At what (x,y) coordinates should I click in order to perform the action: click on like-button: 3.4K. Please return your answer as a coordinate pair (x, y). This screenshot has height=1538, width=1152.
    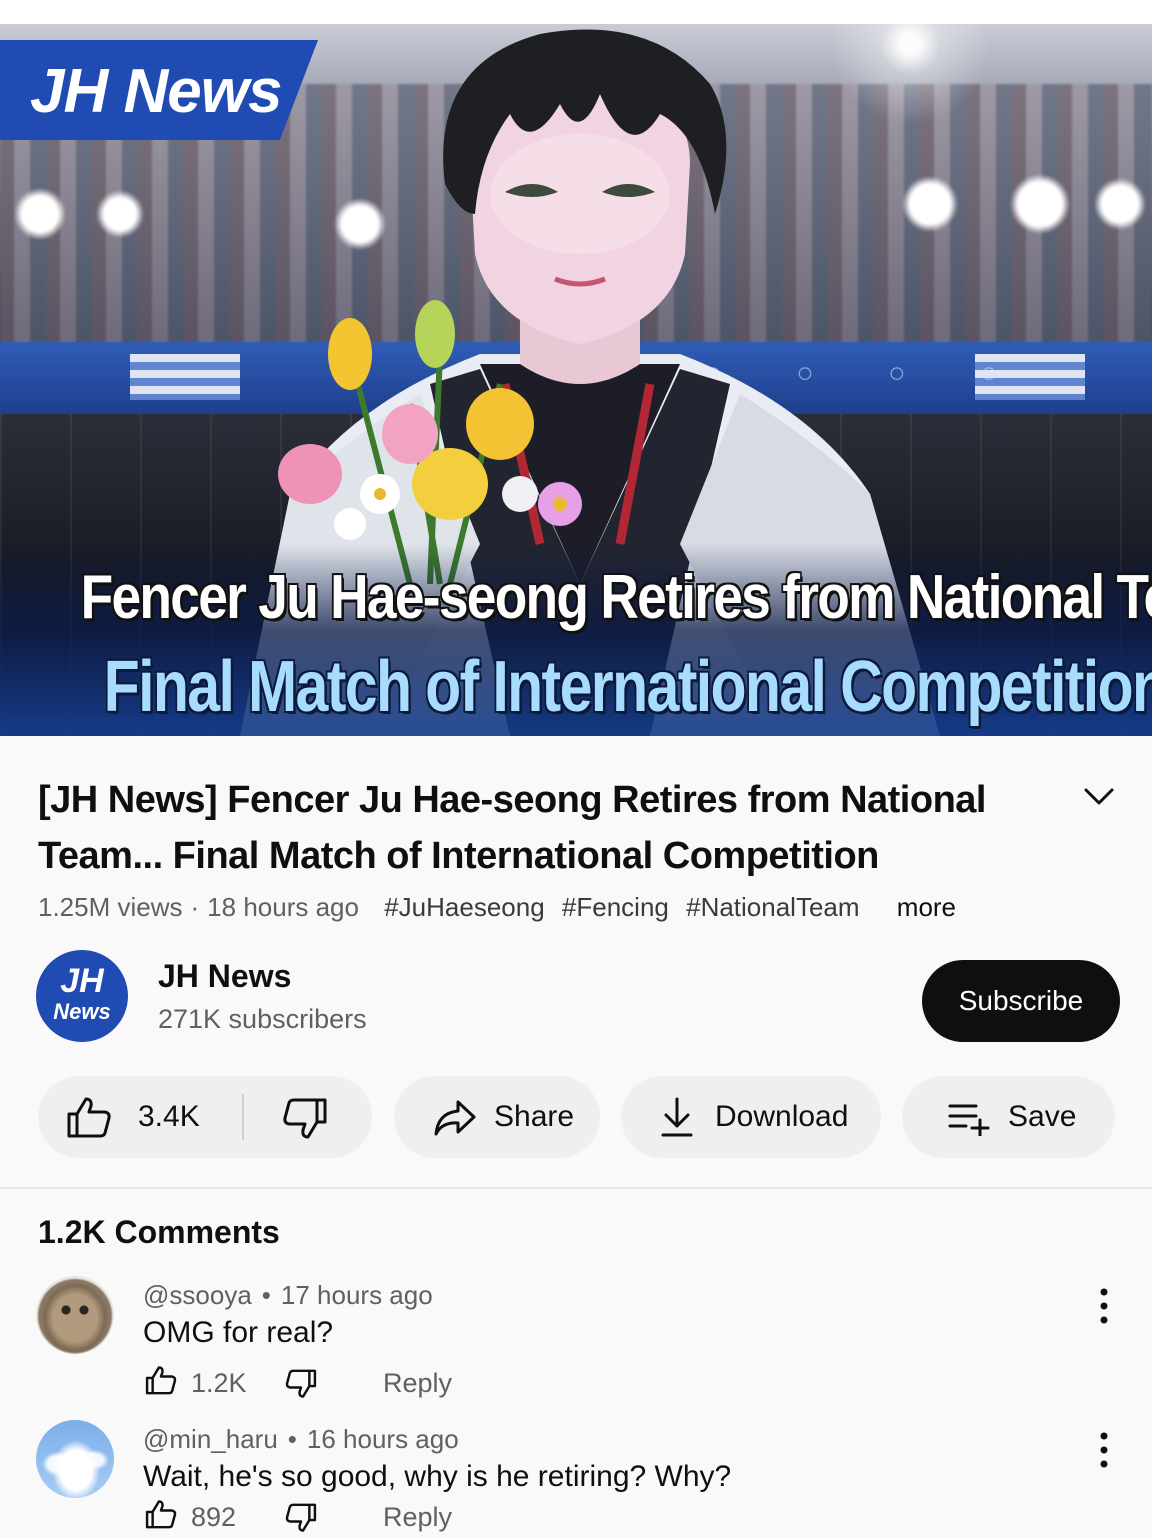
    Looking at the image, I should click on (140, 1117).